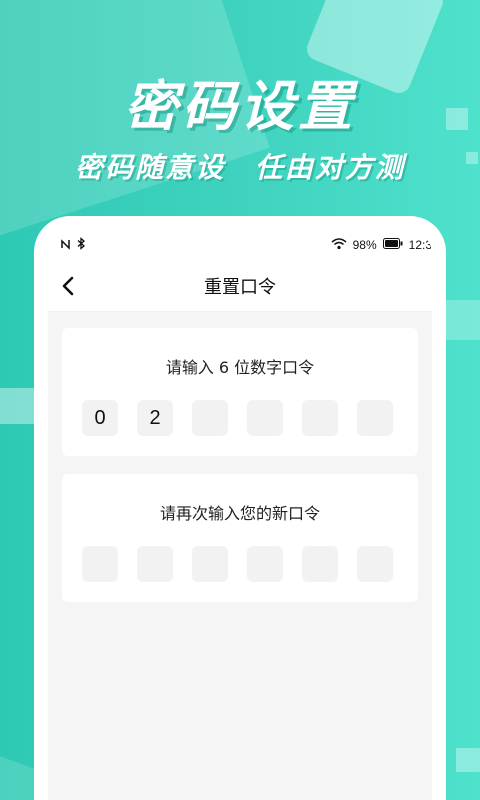 The image size is (480, 800). I want to click on first-entry-label: 请输入 6 位数字口令, so click(240, 367).